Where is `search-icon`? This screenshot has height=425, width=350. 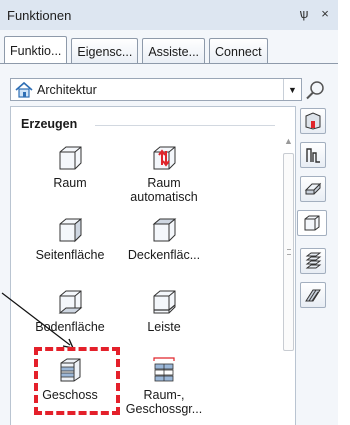
search-icon is located at coordinates (315, 90).